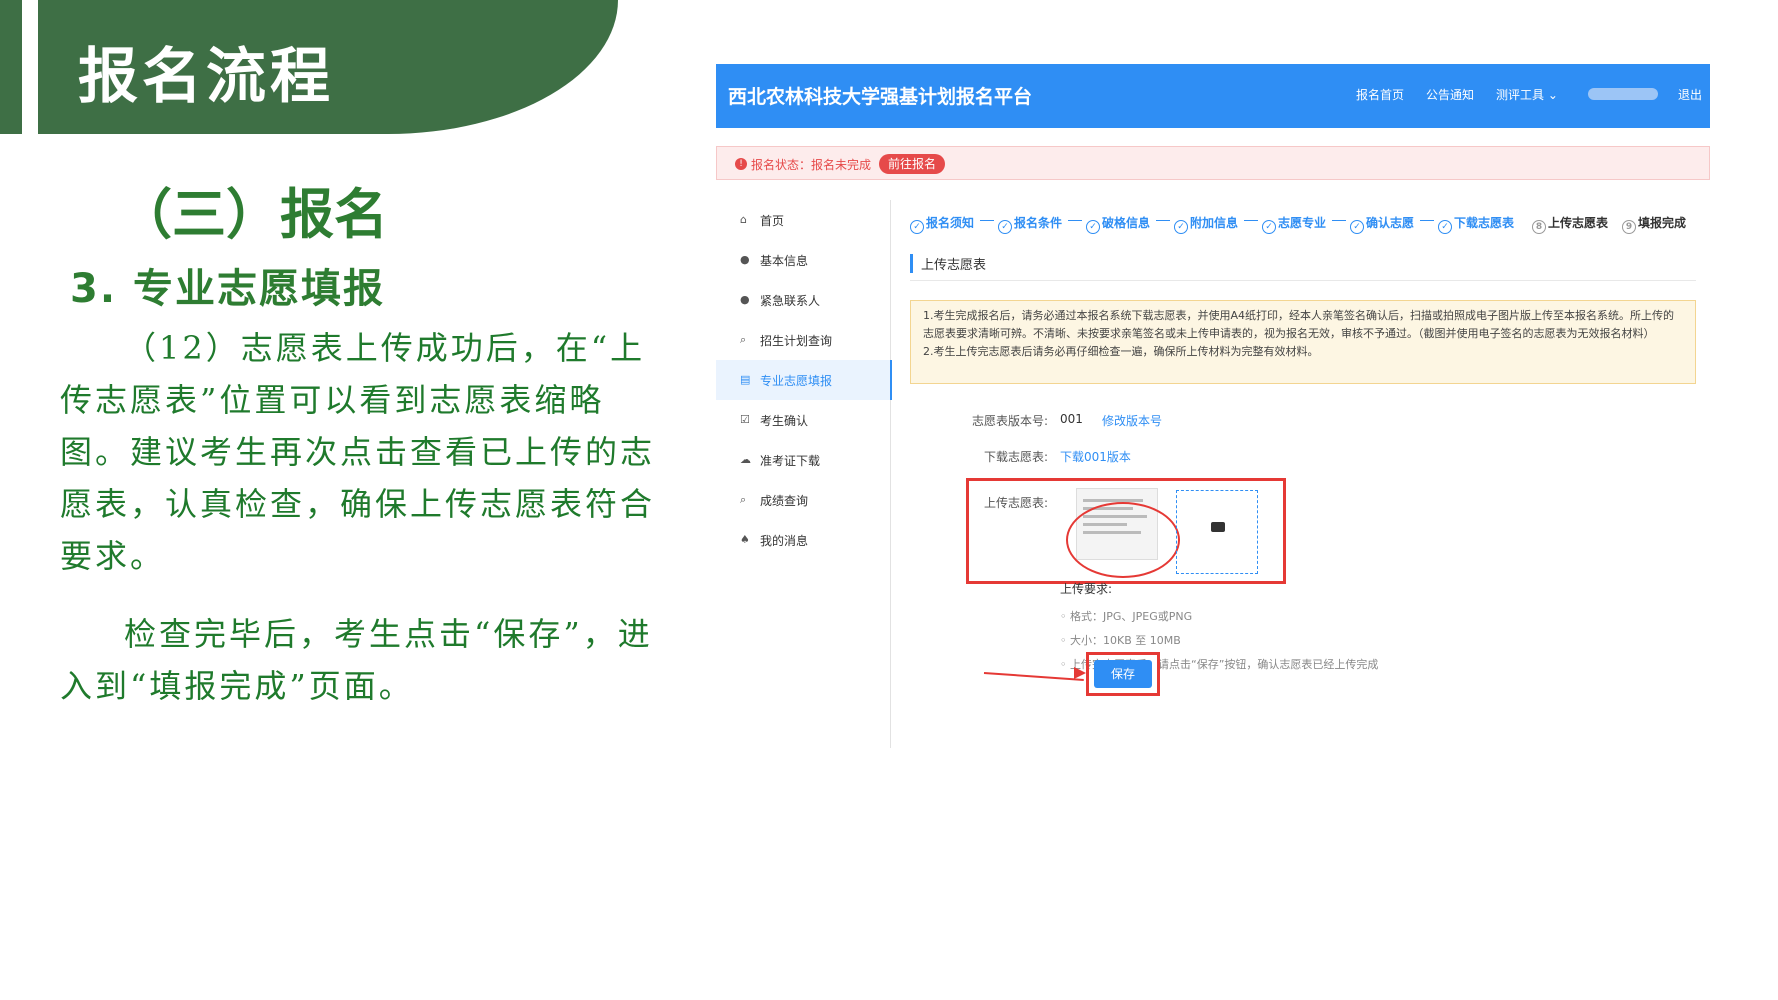 This screenshot has height=1000, width=1778. I want to click on divider, so click(1303, 280).